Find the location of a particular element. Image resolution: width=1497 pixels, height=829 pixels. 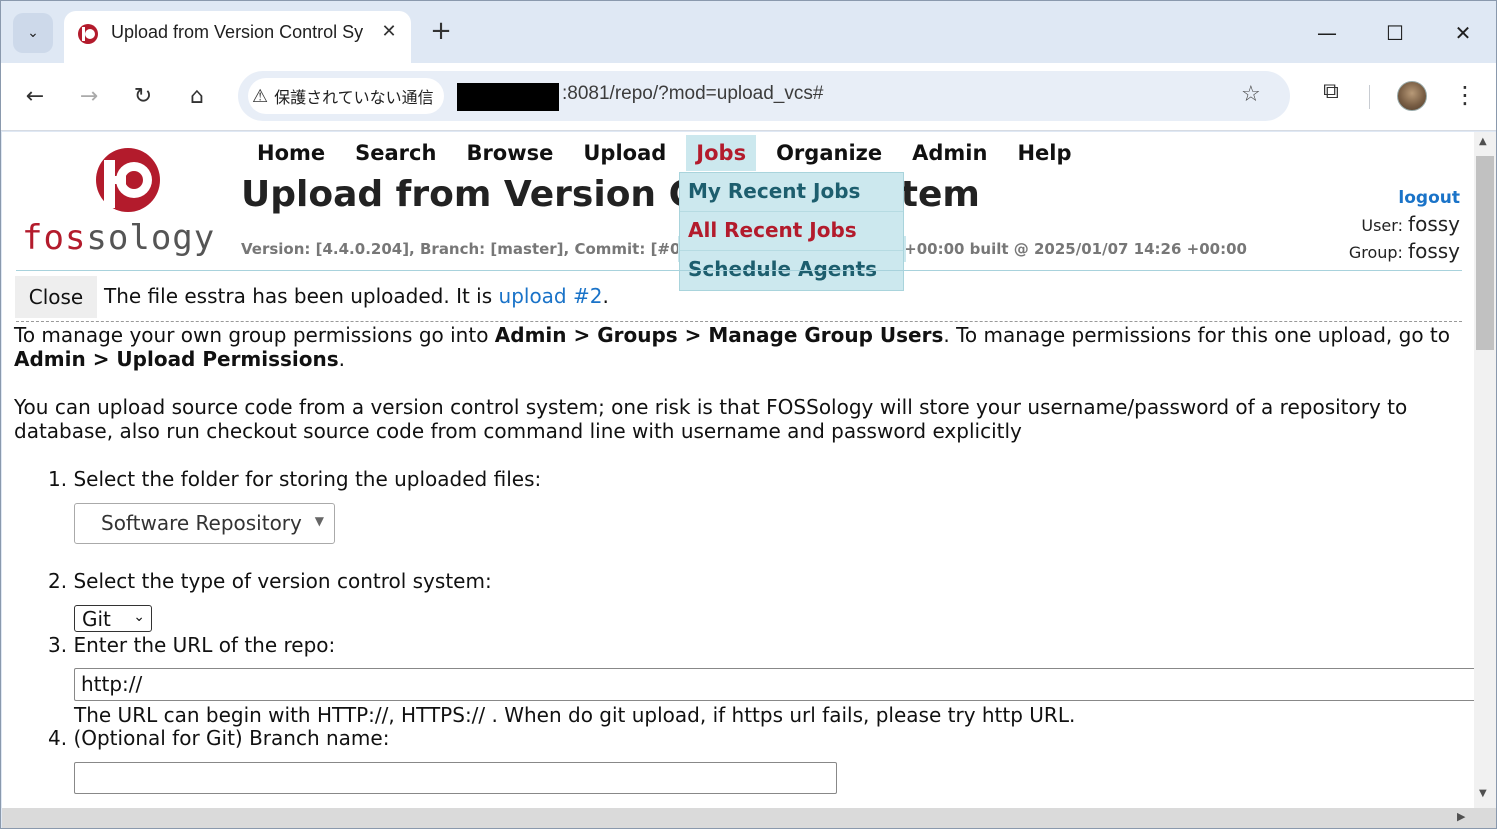

minimize-icon: — is located at coordinates (1327, 33).